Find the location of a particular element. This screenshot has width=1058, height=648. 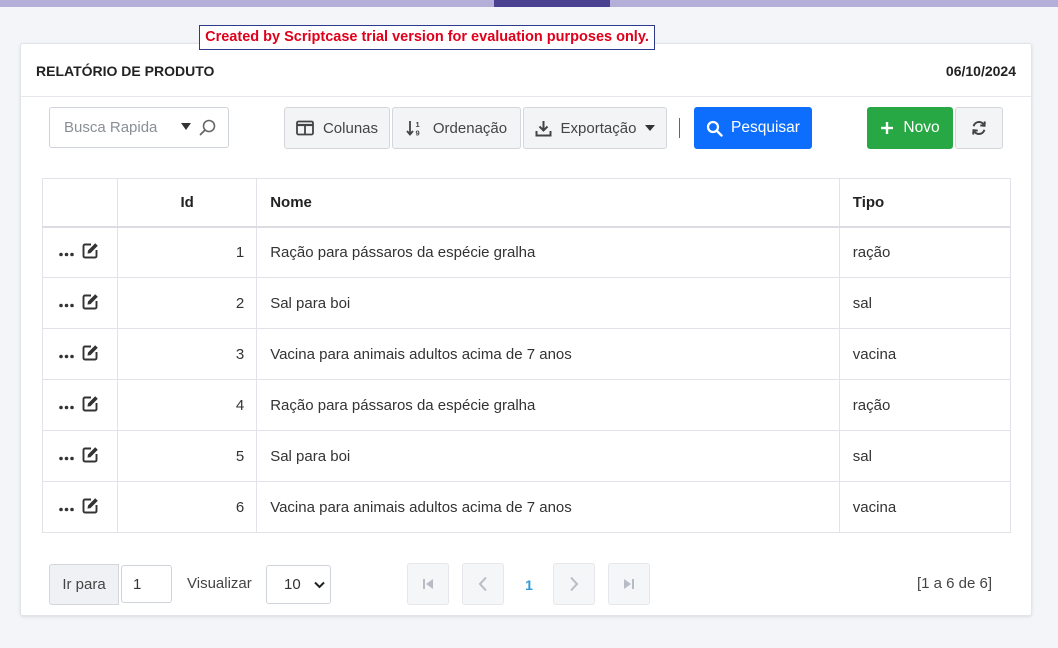

cell-id: 1 is located at coordinates (187, 252).